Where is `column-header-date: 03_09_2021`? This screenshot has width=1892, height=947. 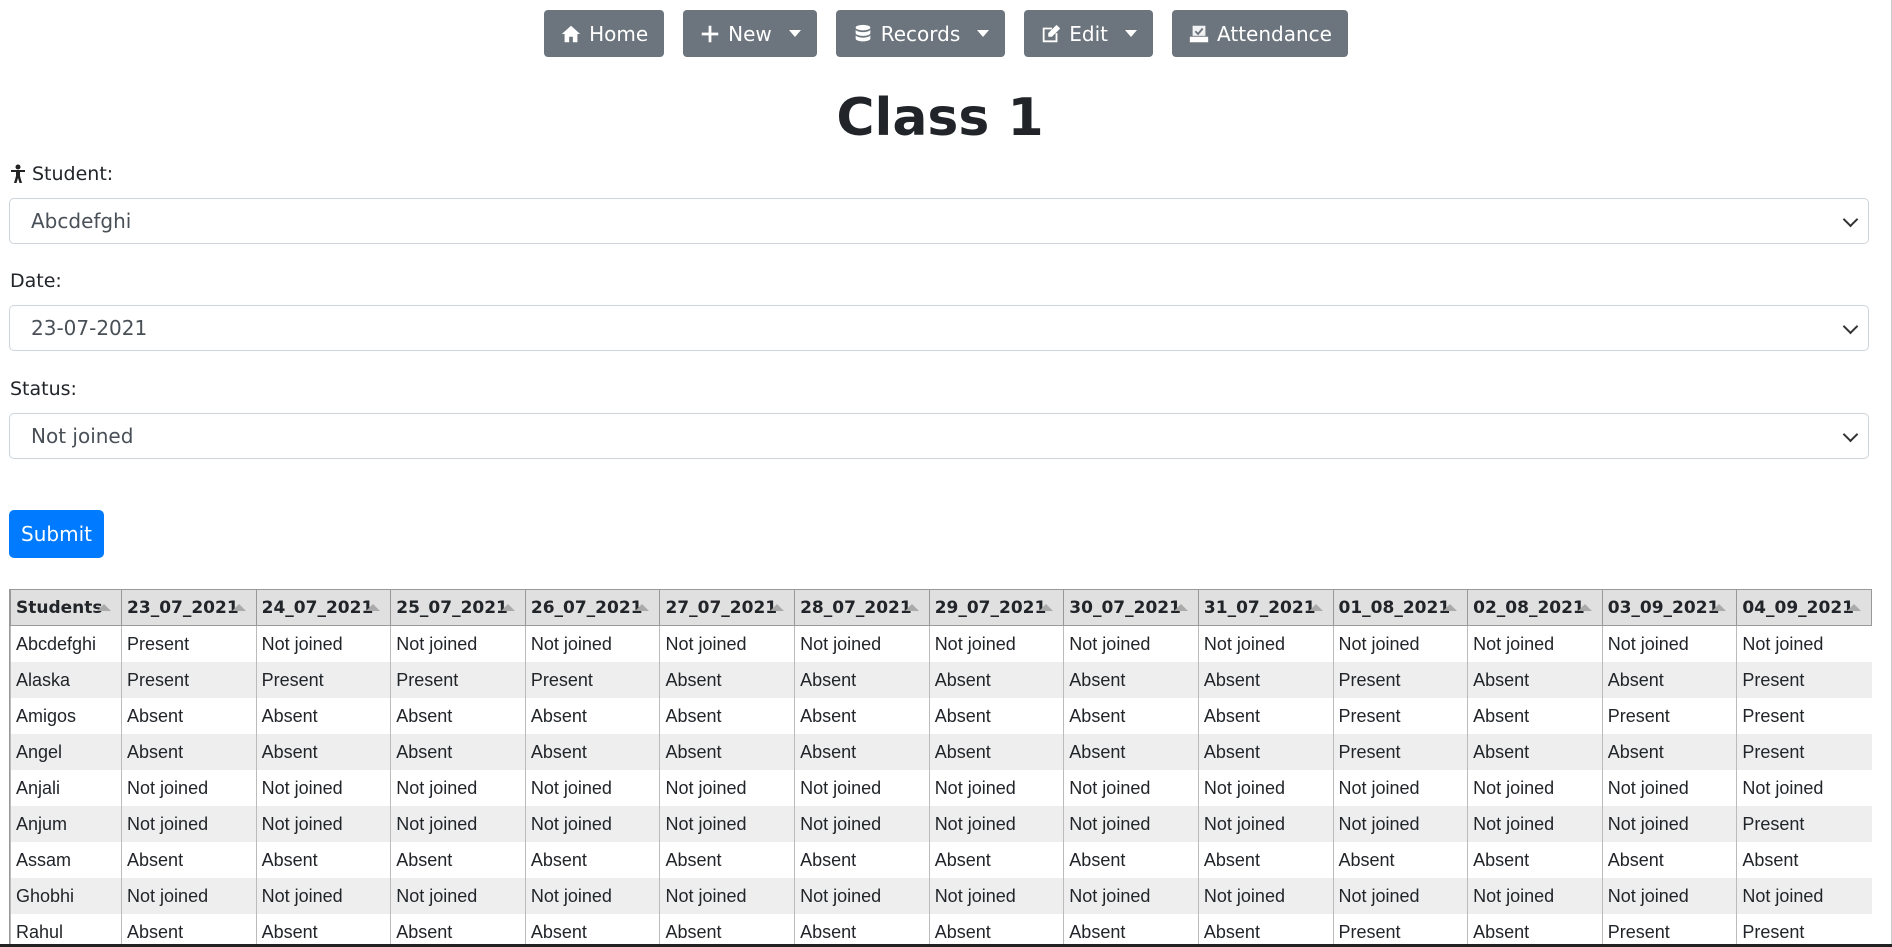
column-header-date: 03_09_2021 is located at coordinates (1669, 607).